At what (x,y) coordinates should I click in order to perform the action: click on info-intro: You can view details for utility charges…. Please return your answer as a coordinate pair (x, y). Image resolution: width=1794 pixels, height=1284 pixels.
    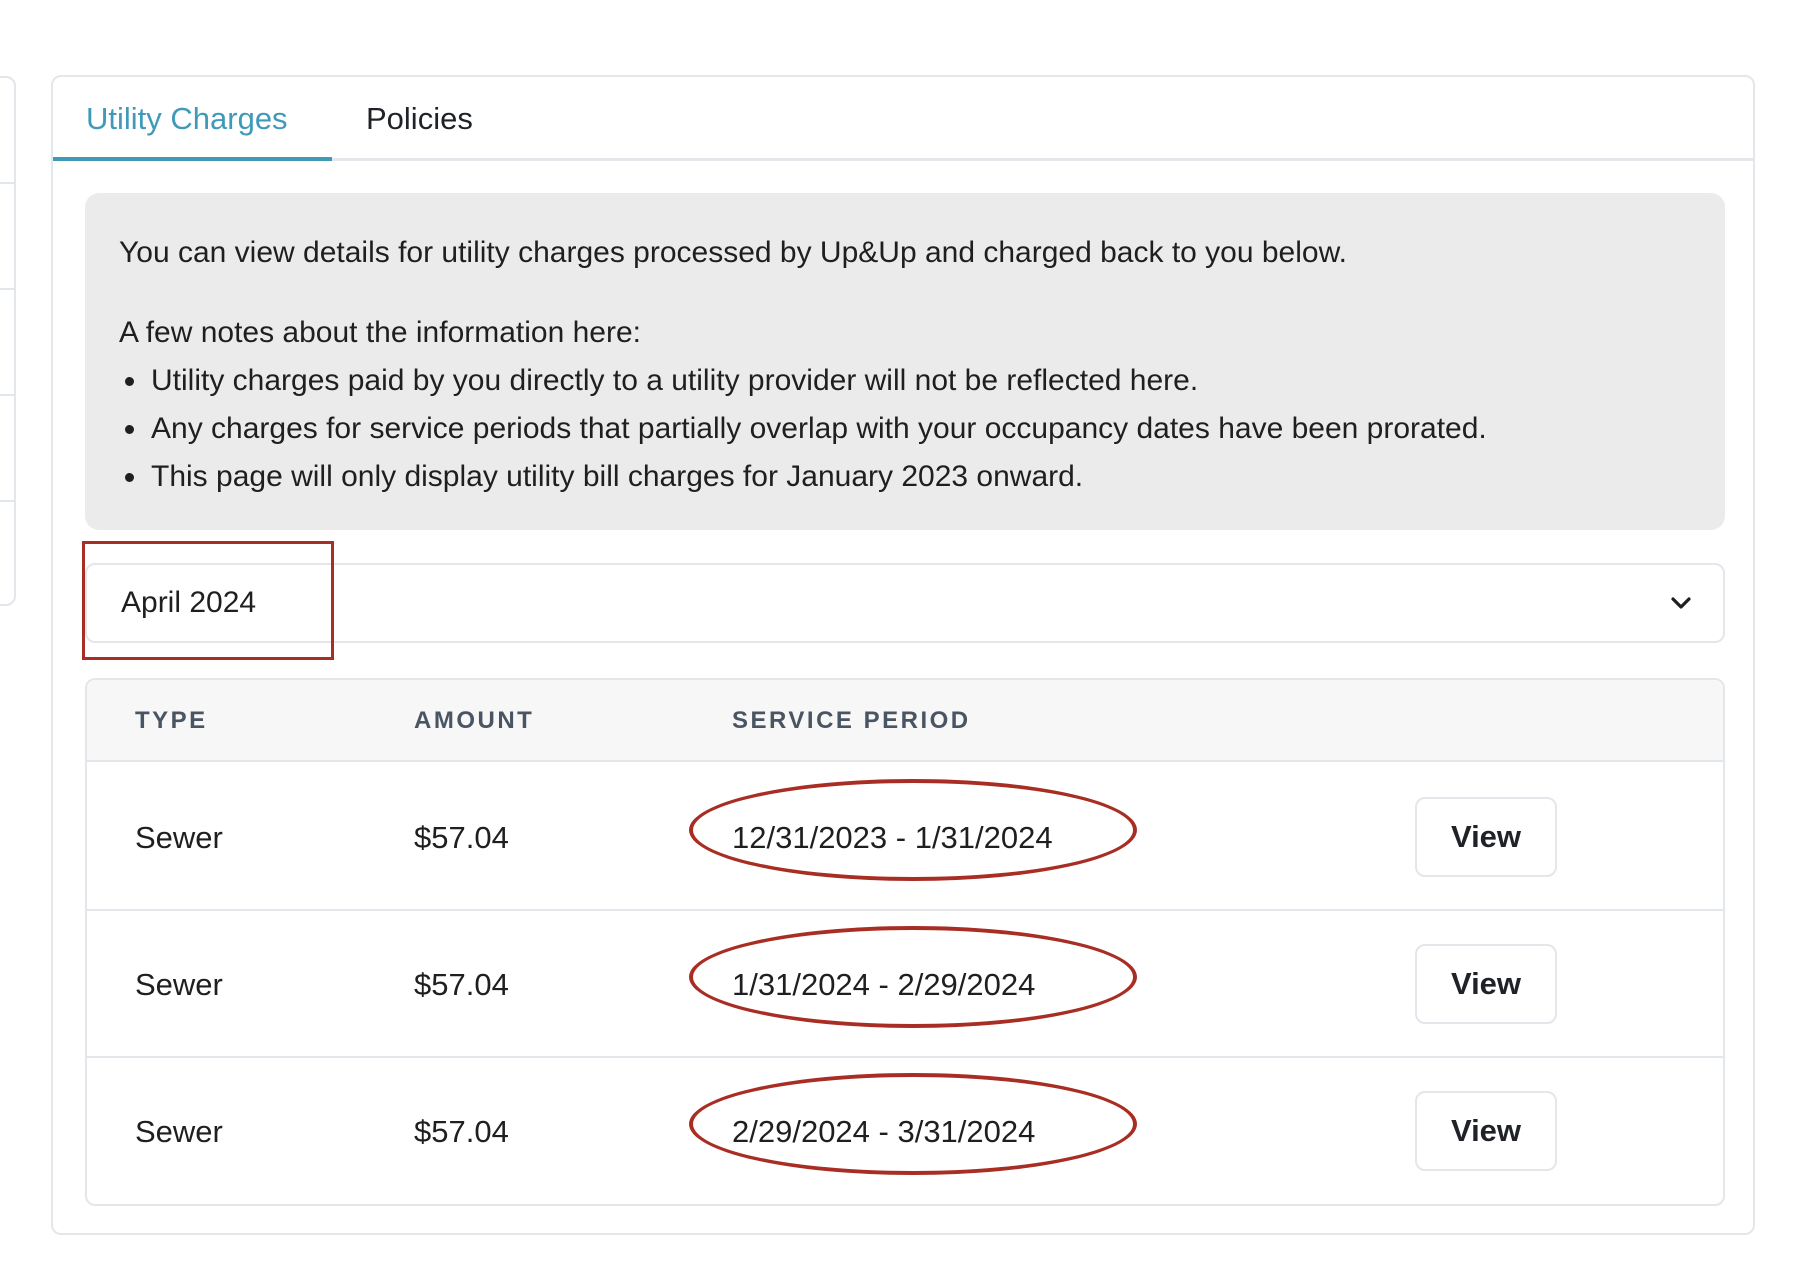
    Looking at the image, I should click on (733, 252).